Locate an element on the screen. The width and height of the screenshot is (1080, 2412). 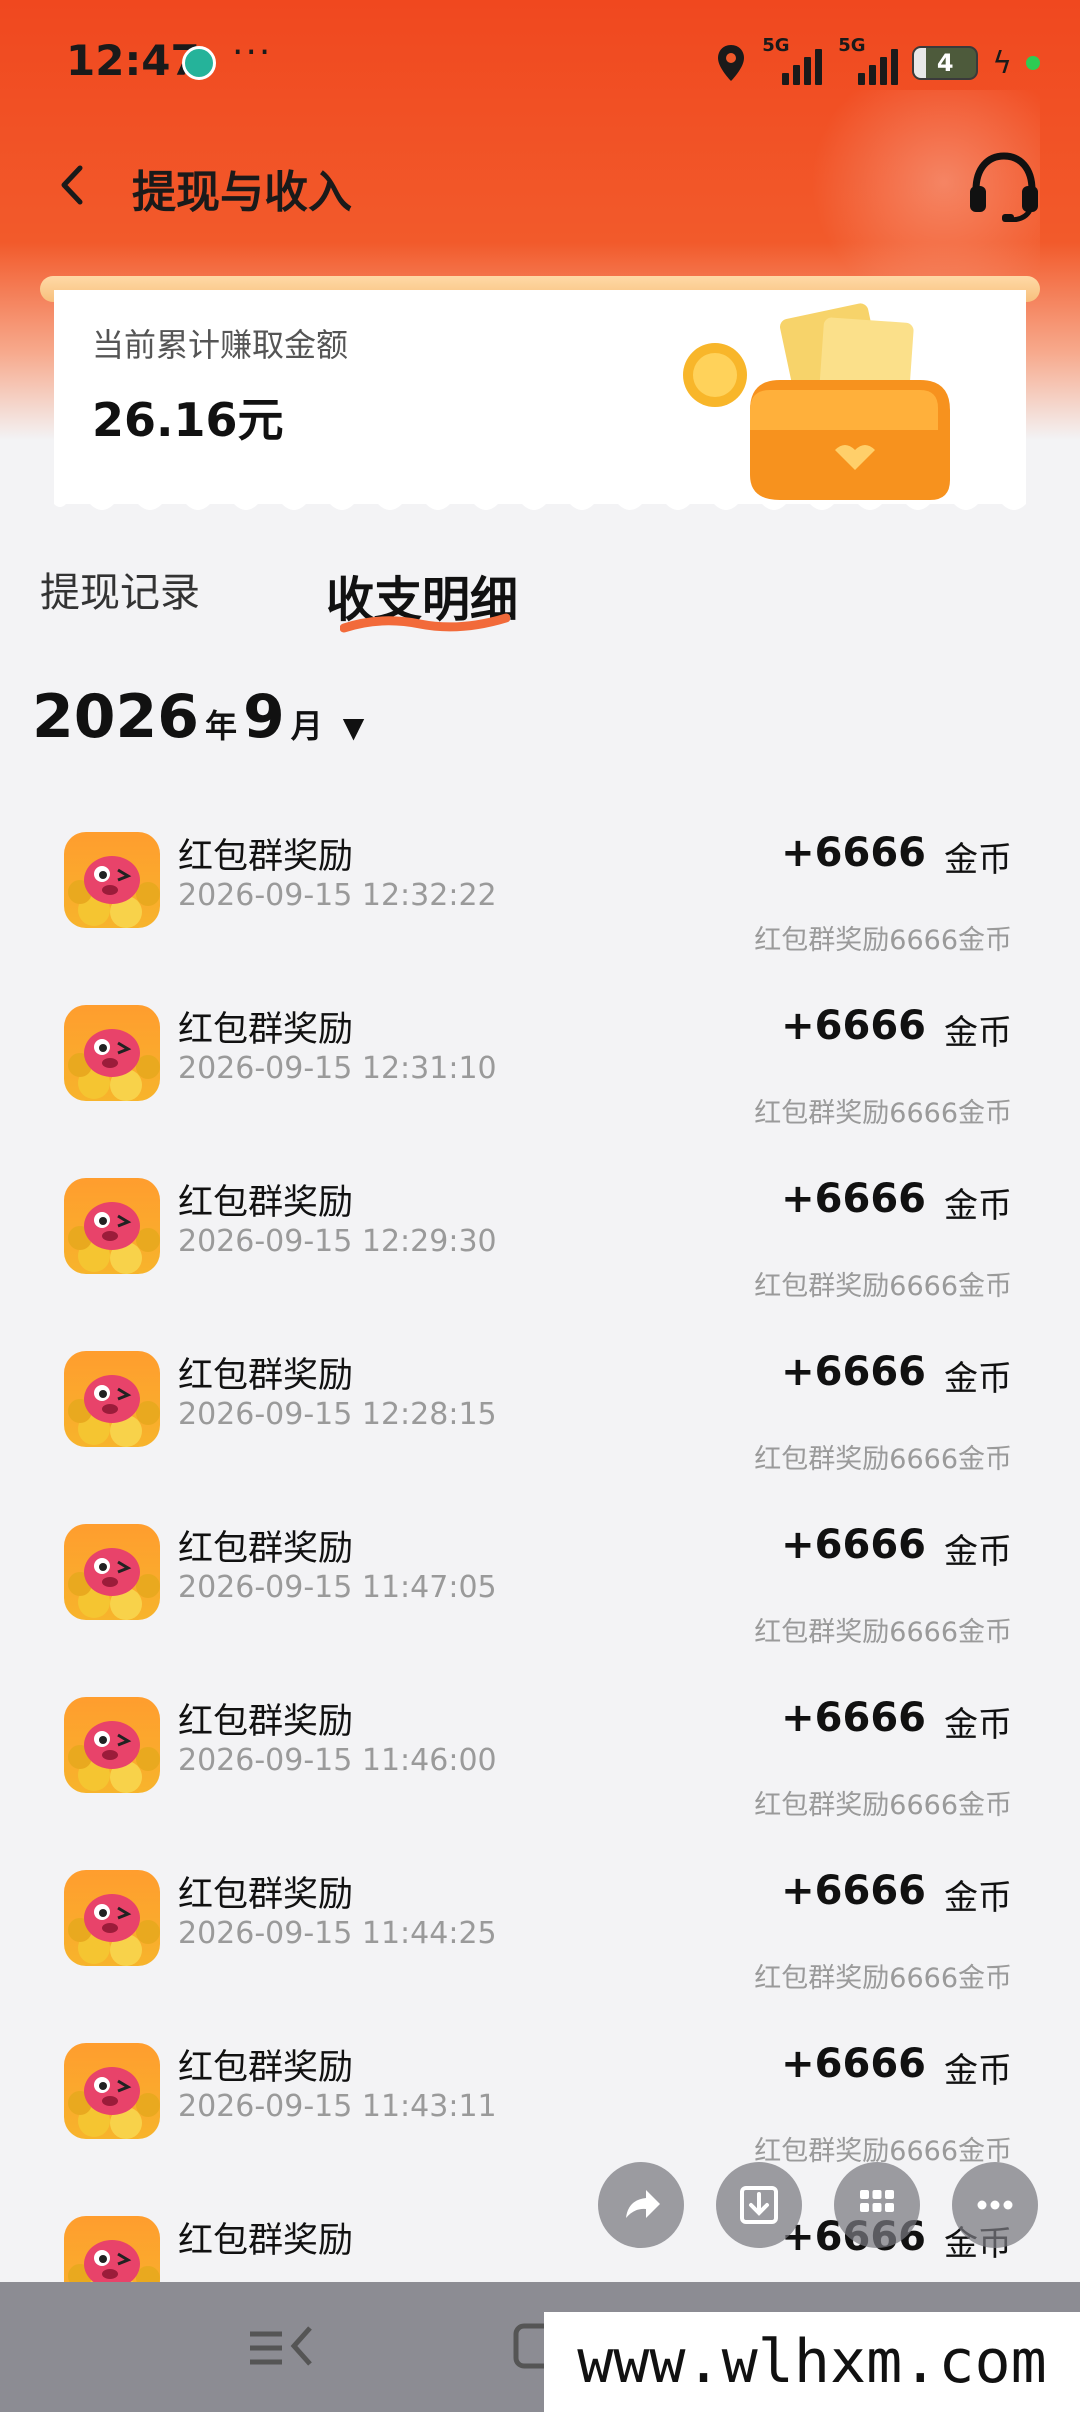
network-type-1: 5G is located at coordinates (776, 45).